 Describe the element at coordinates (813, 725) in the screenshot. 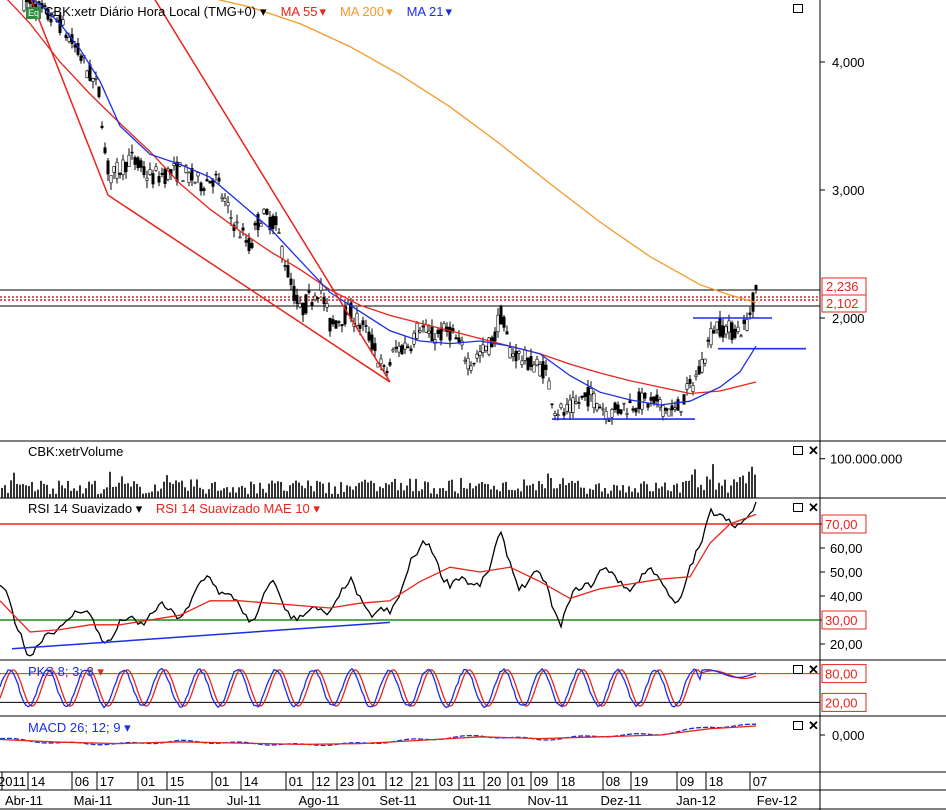

I see `close-macd-panel-icon: ✕` at that location.